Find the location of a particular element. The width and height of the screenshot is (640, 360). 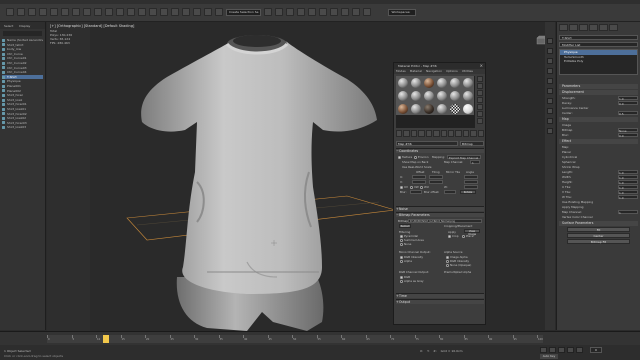

alpha-radio is located at coordinates (401, 261).